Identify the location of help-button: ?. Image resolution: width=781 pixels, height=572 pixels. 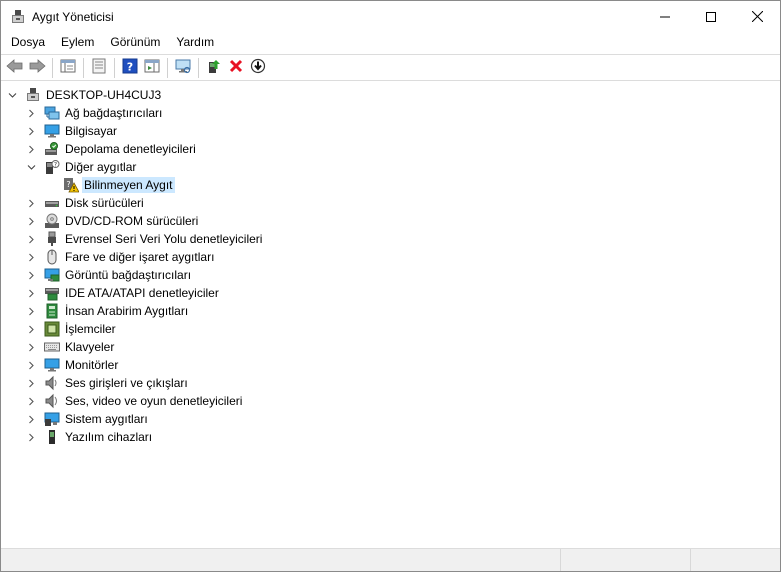
(130, 68).